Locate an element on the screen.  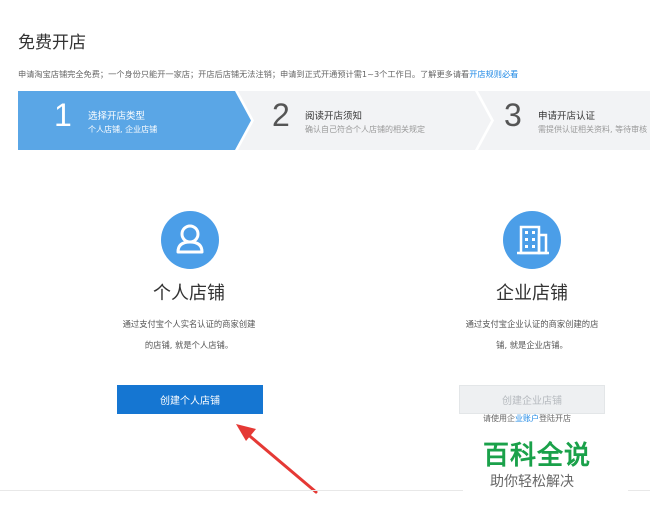
page-title: 免费开店 is located at coordinates (52, 43).